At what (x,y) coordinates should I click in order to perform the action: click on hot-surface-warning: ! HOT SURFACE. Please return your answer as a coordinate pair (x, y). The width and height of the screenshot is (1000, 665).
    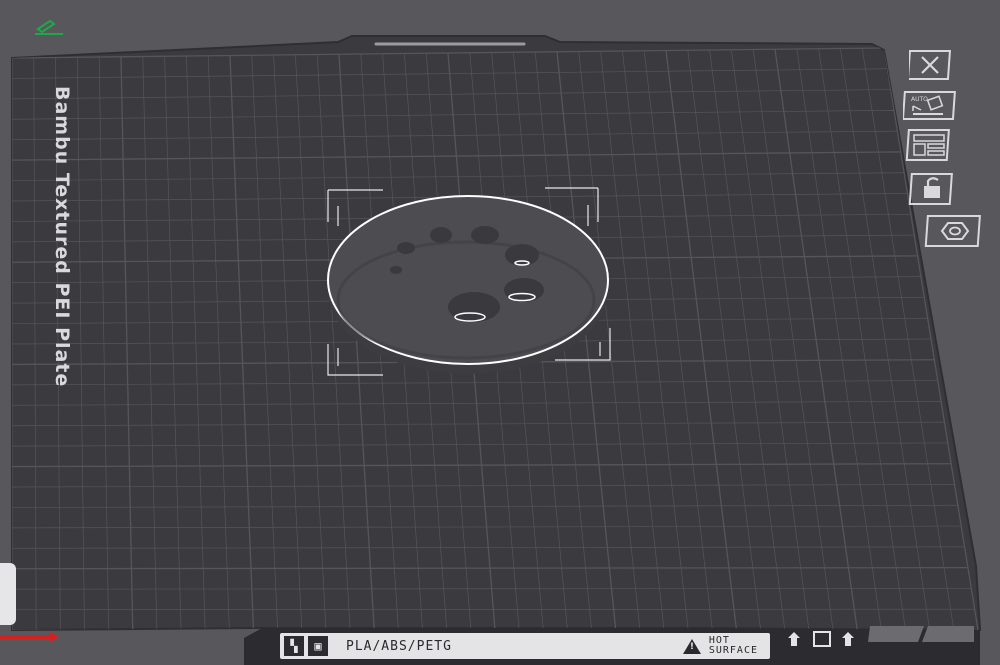
    Looking at the image, I should click on (720, 646).